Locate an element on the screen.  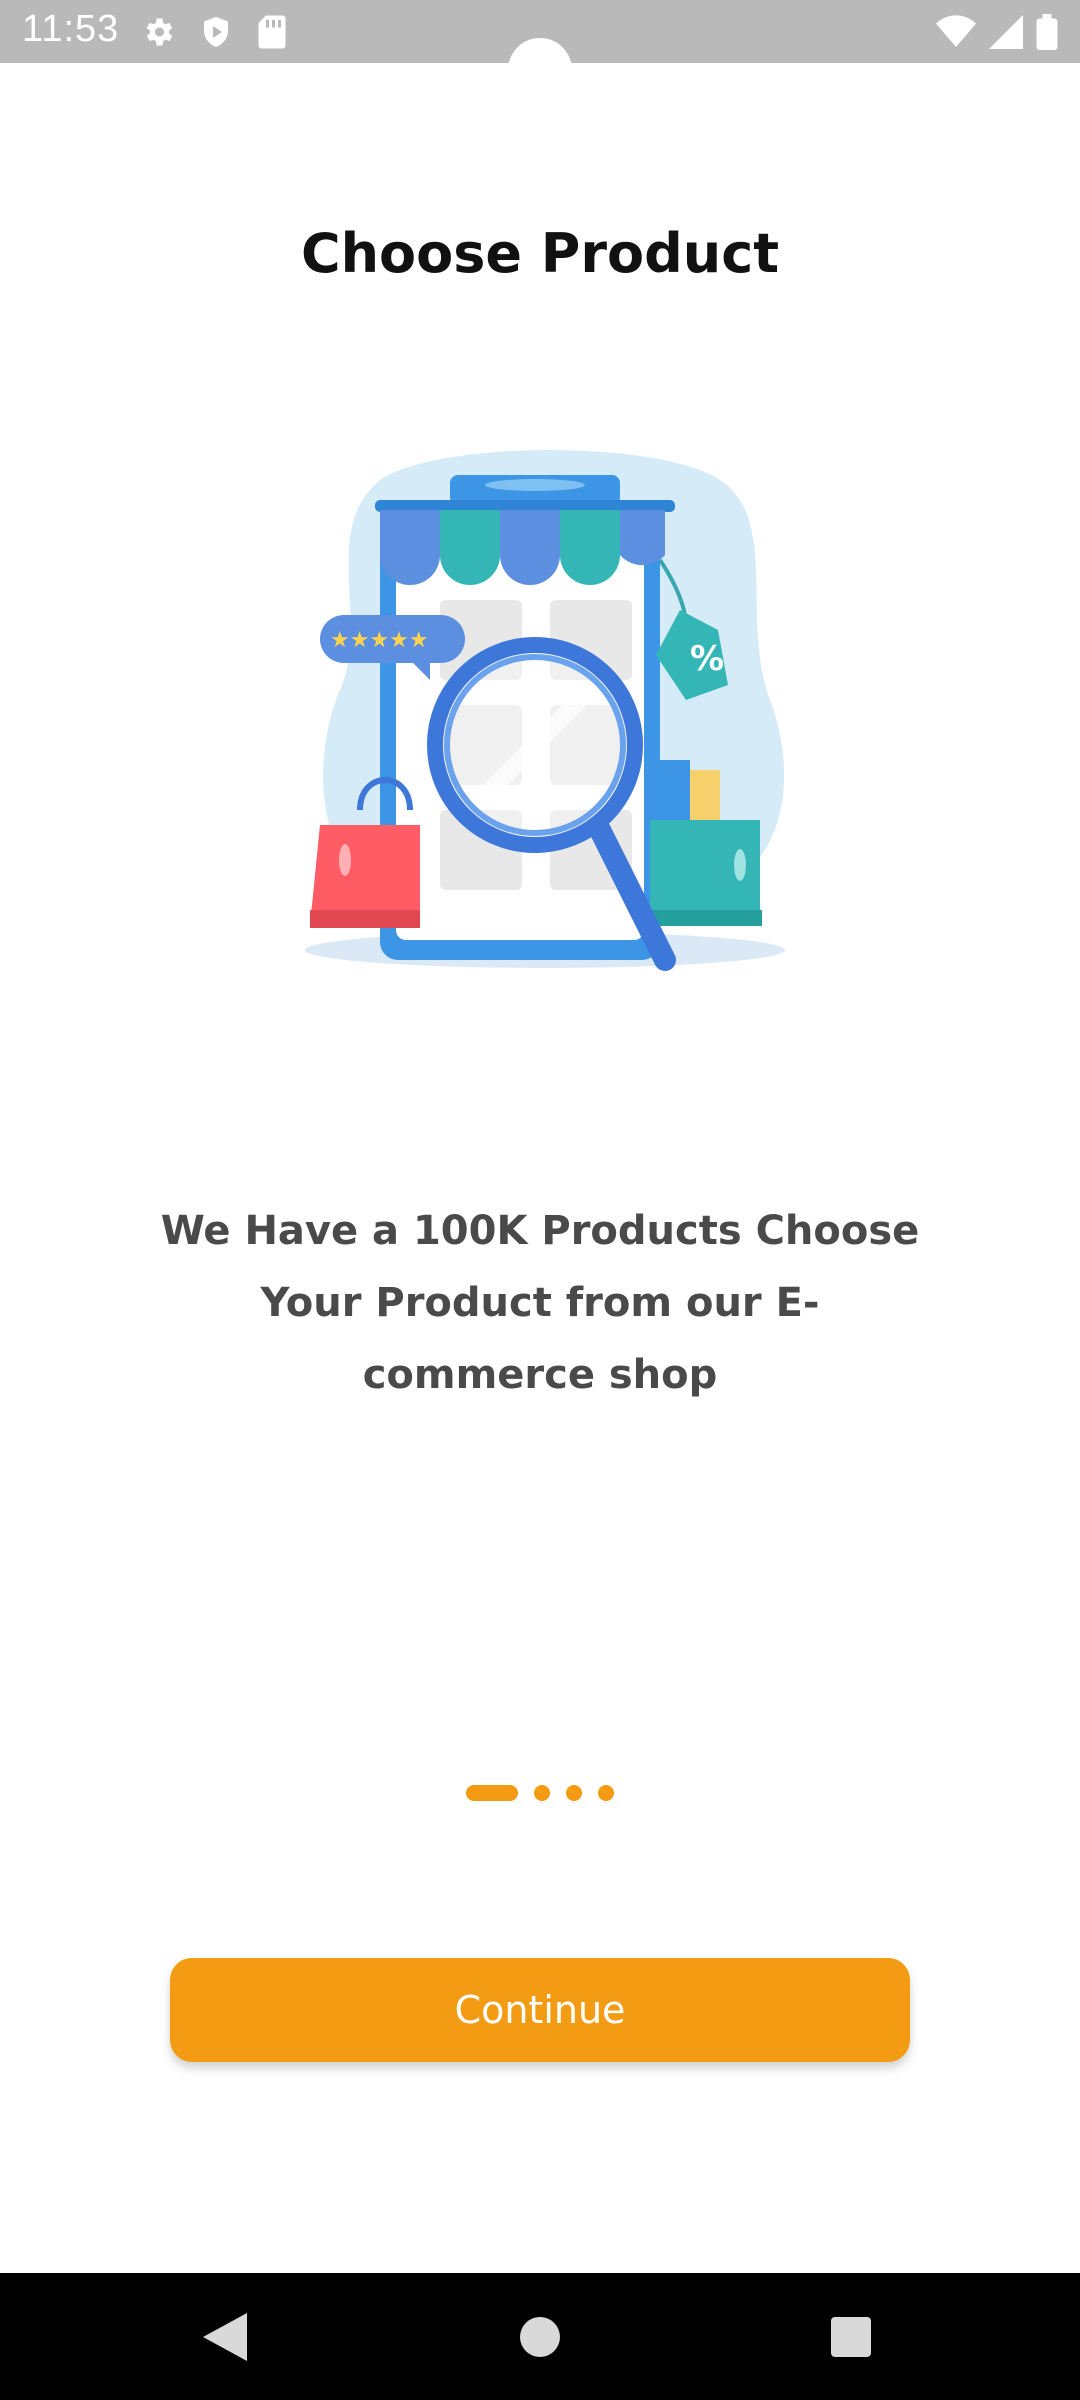
sd-card-icon is located at coordinates (272, 32).